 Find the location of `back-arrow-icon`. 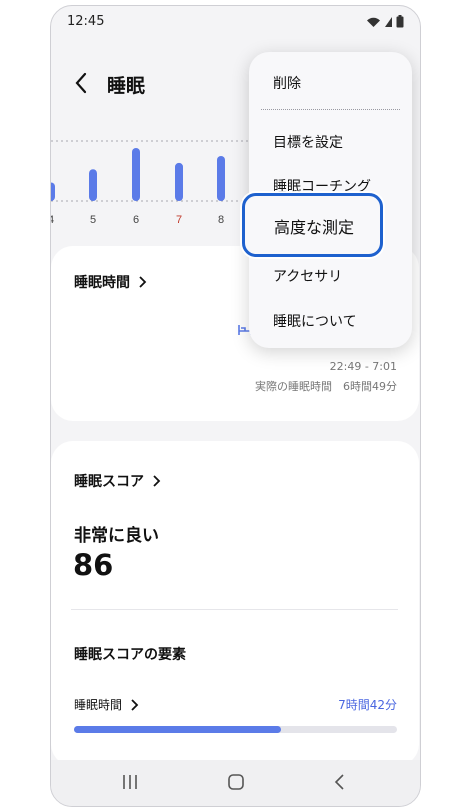

back-arrow-icon is located at coordinates (82, 83).